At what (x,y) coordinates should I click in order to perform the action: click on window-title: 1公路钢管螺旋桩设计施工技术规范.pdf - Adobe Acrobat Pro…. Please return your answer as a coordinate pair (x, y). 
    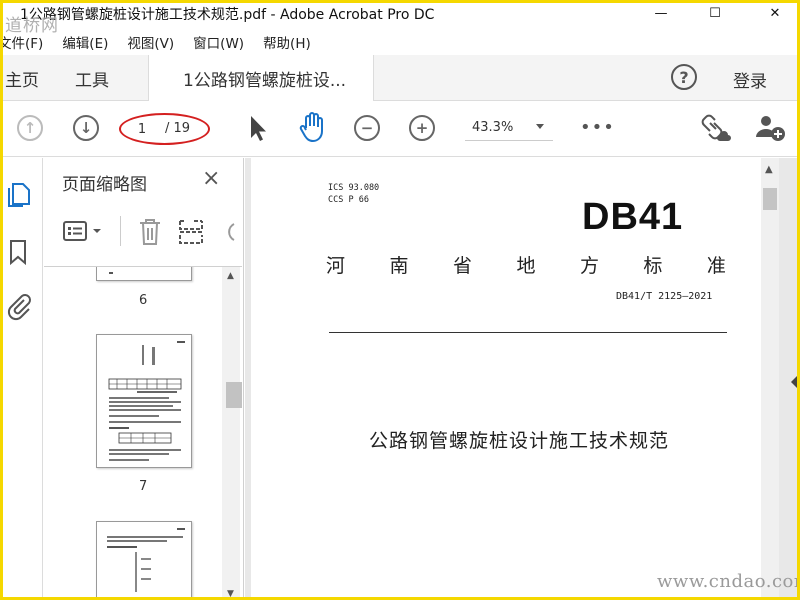
    Looking at the image, I should click on (227, 15).